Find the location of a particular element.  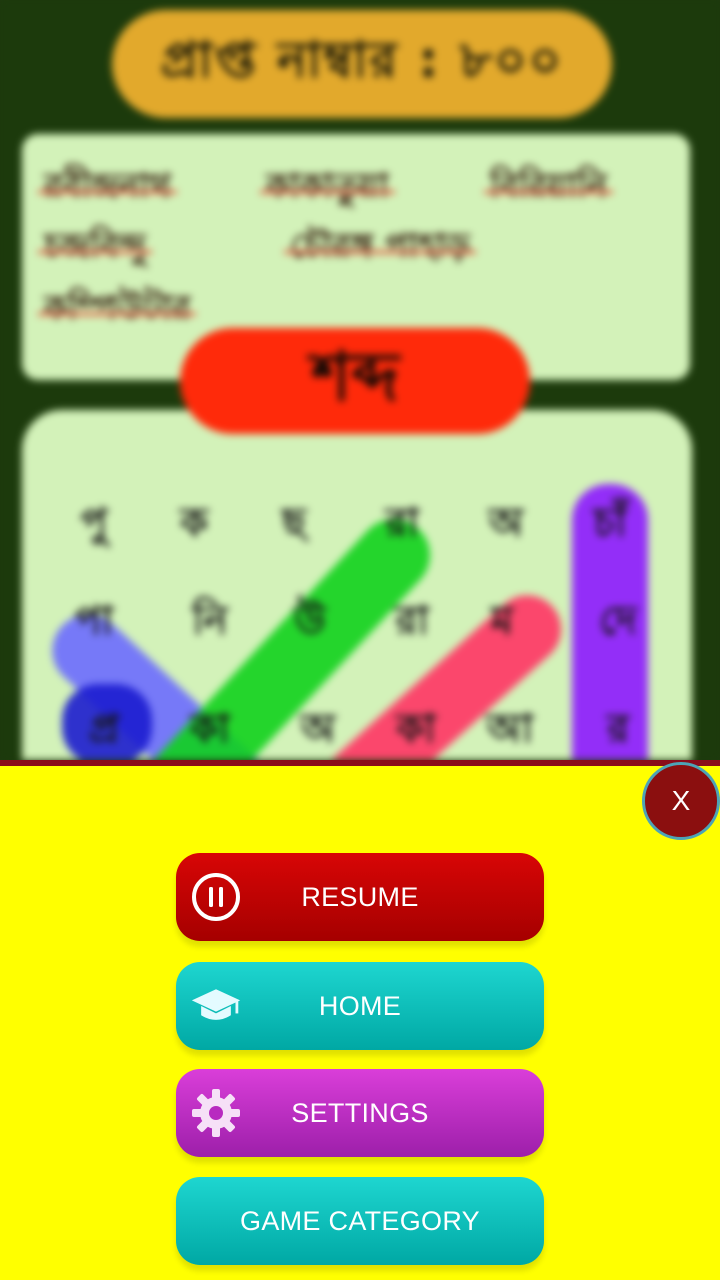

resume-label: RESUME is located at coordinates (360, 896).